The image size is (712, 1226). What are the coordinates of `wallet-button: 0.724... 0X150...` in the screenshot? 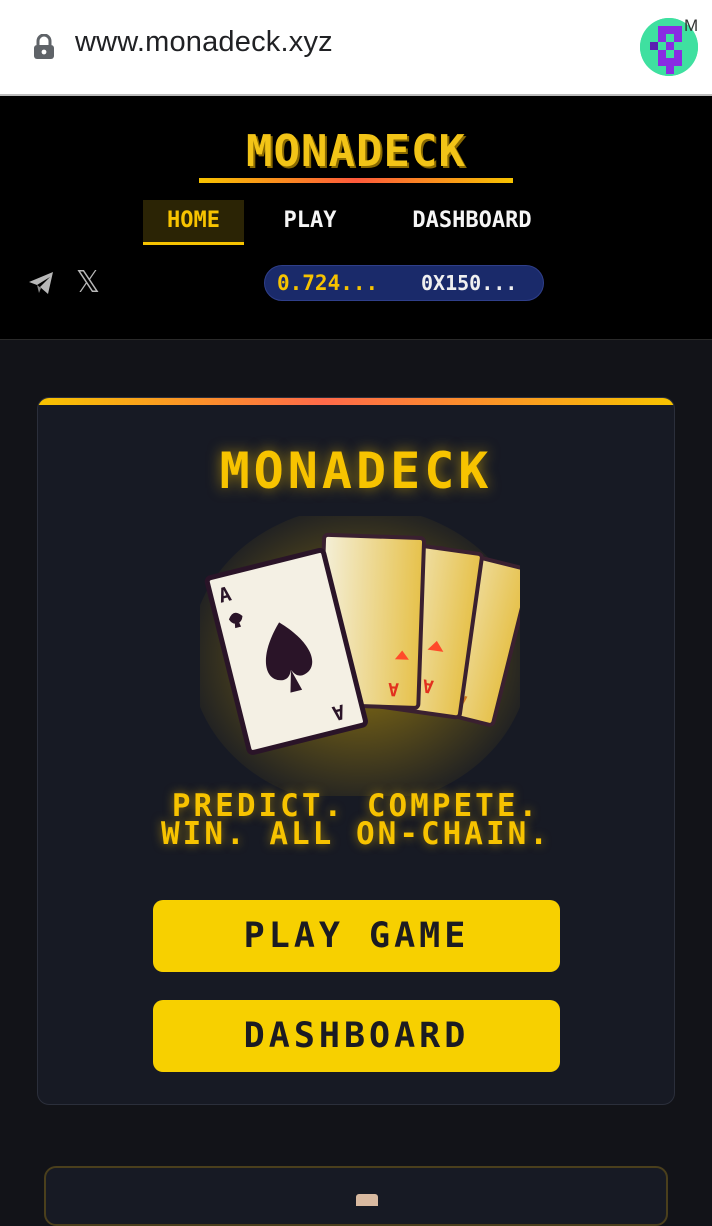 It's located at (404, 283).